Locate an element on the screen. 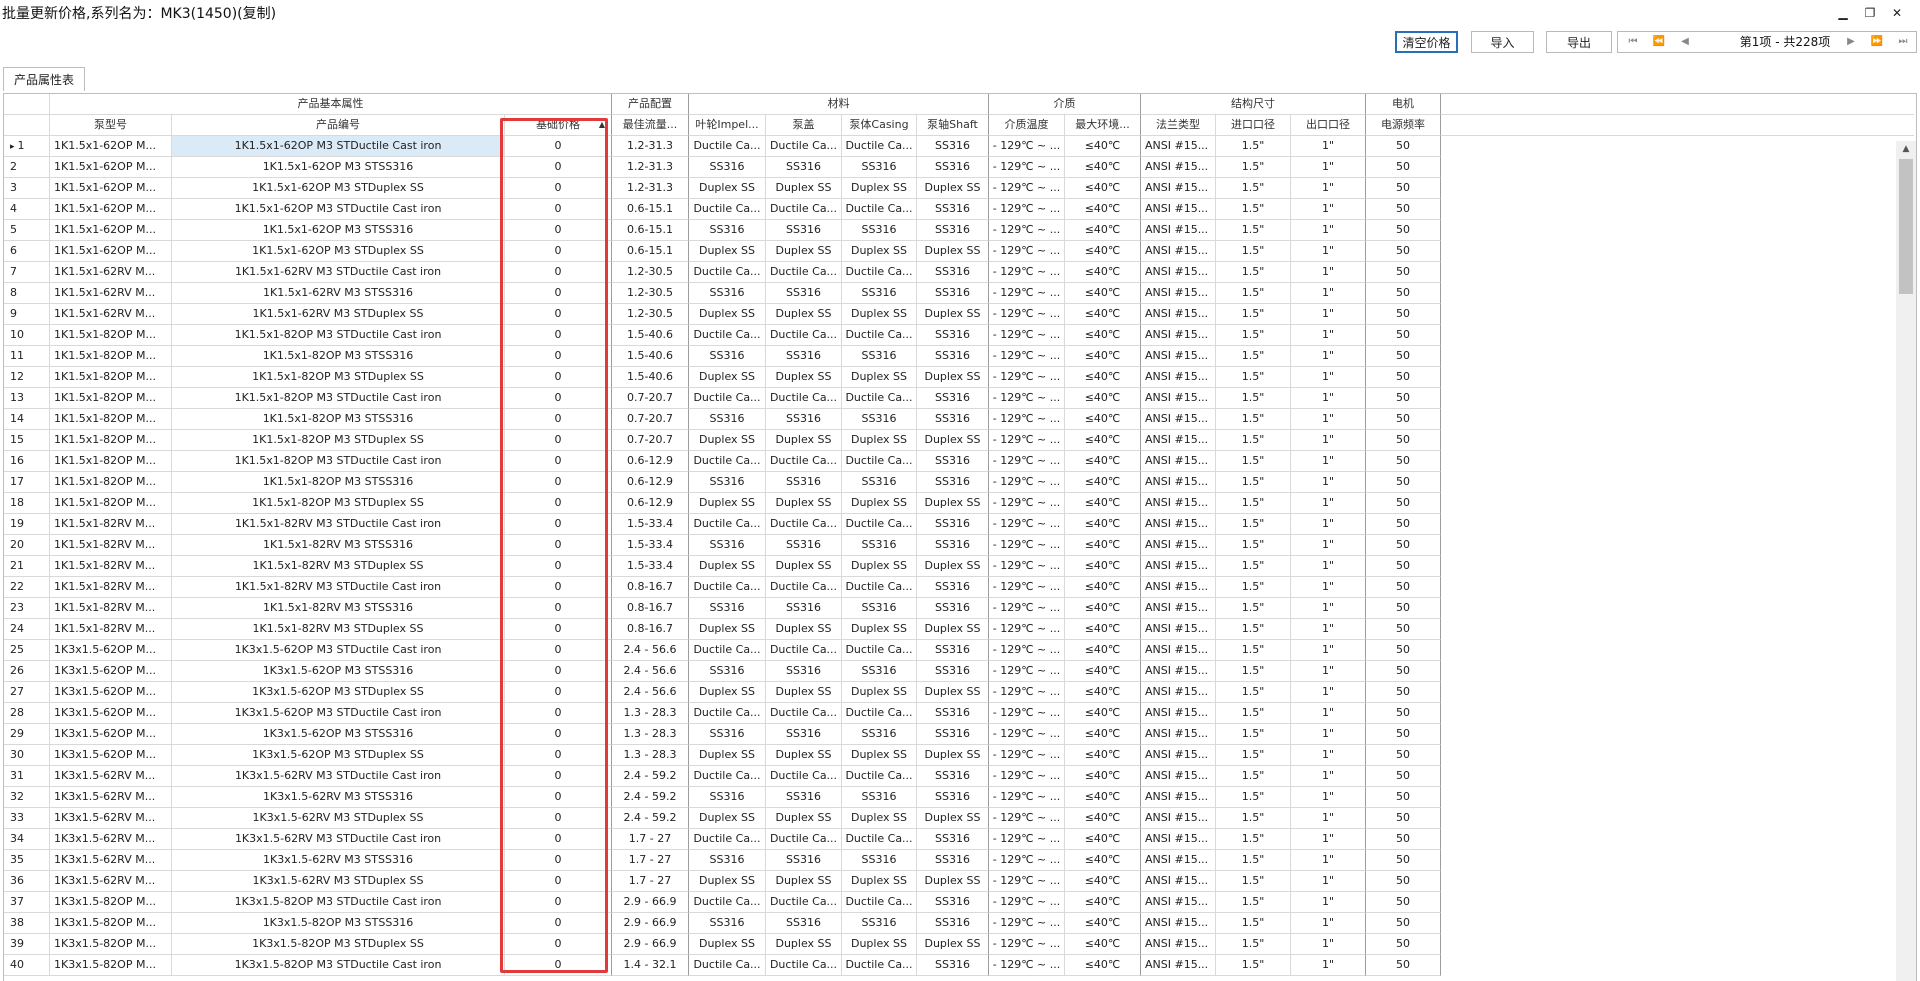  col-pump-model: 泵型号 is located at coordinates (111, 125).